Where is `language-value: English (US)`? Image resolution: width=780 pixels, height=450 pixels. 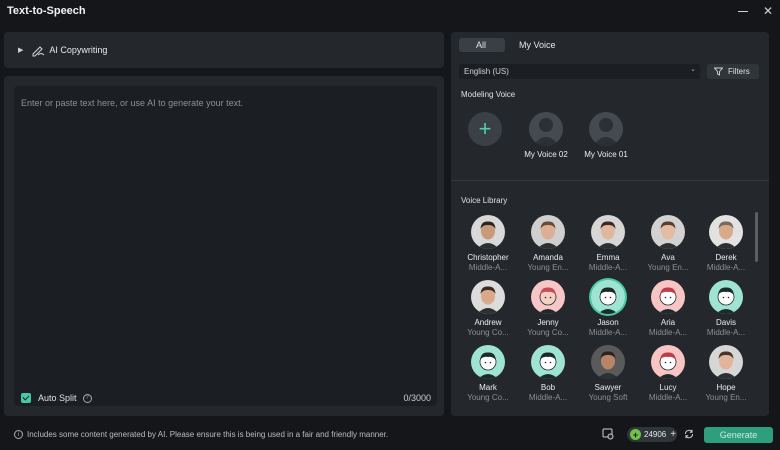 language-value: English (US) is located at coordinates (486, 71).